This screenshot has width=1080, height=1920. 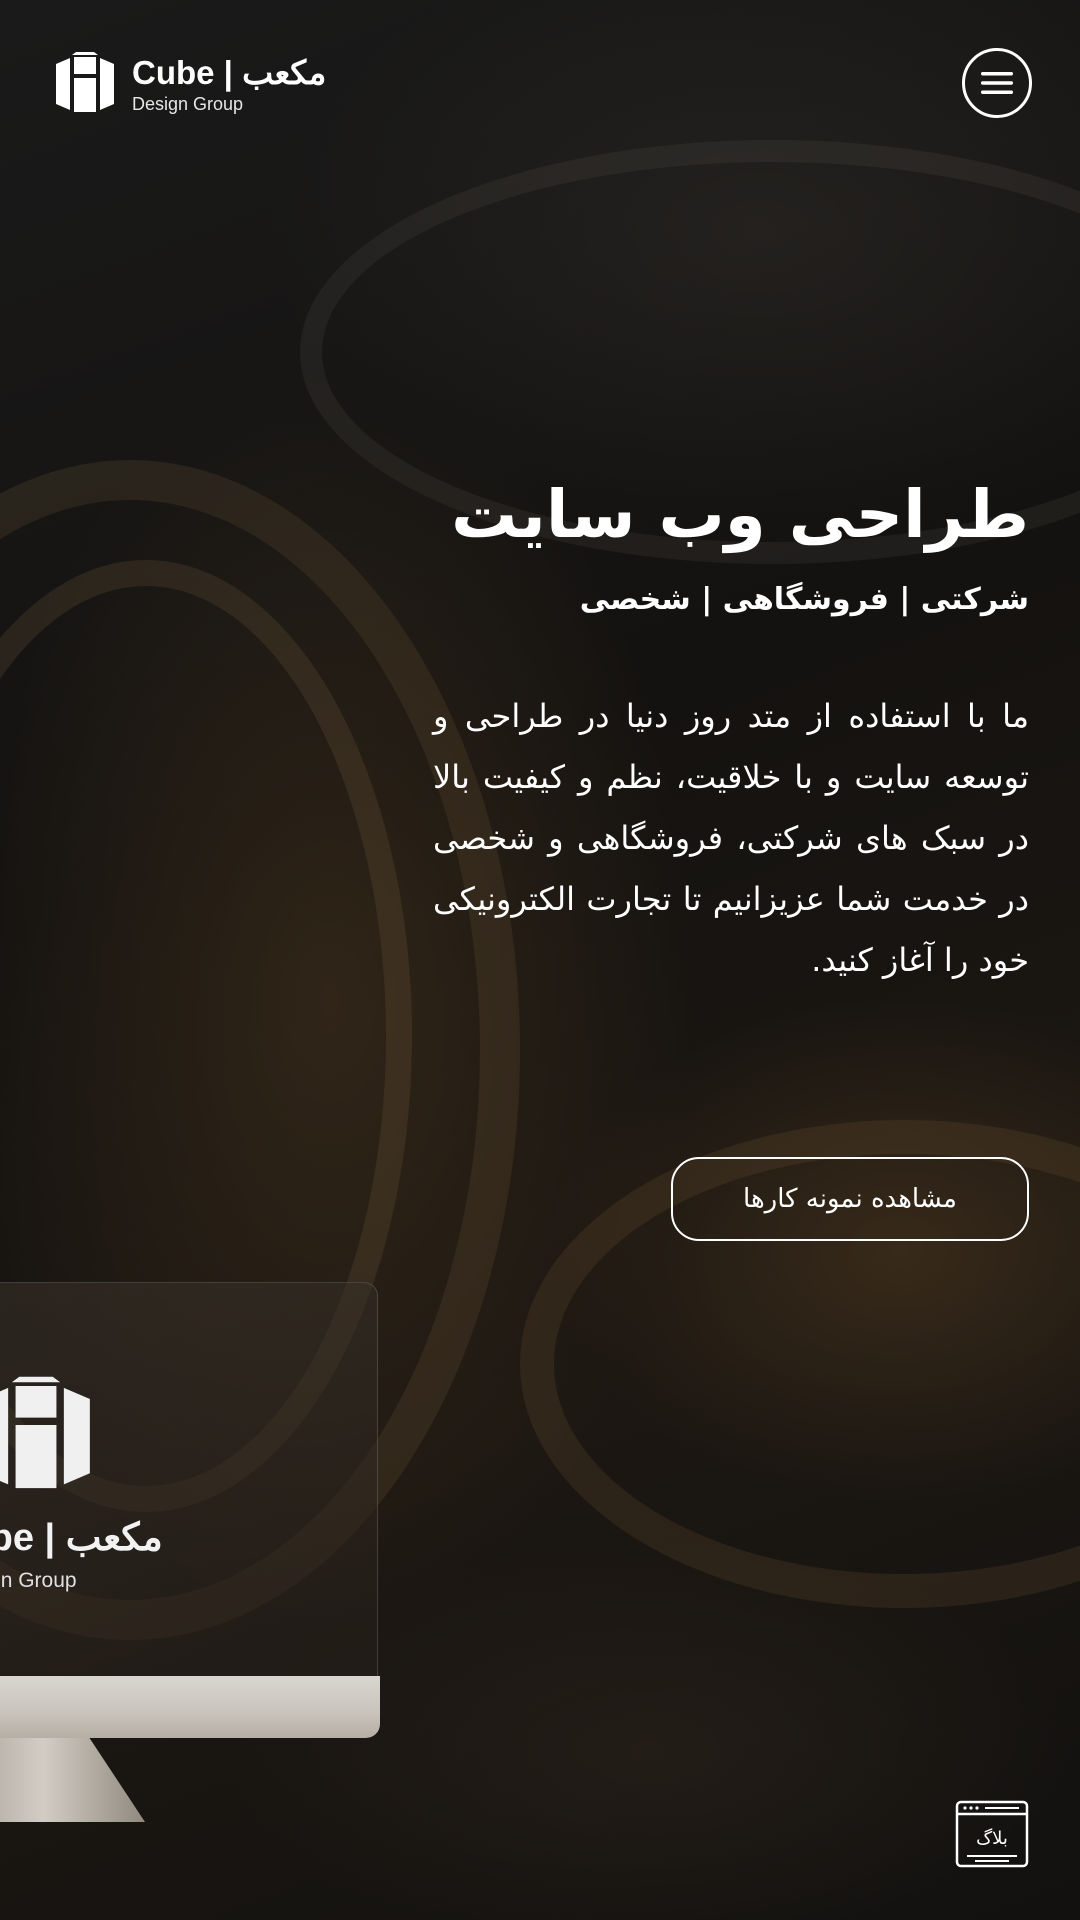 I want to click on logo: Cube | مکعب Design Group, so click(x=188, y=85).